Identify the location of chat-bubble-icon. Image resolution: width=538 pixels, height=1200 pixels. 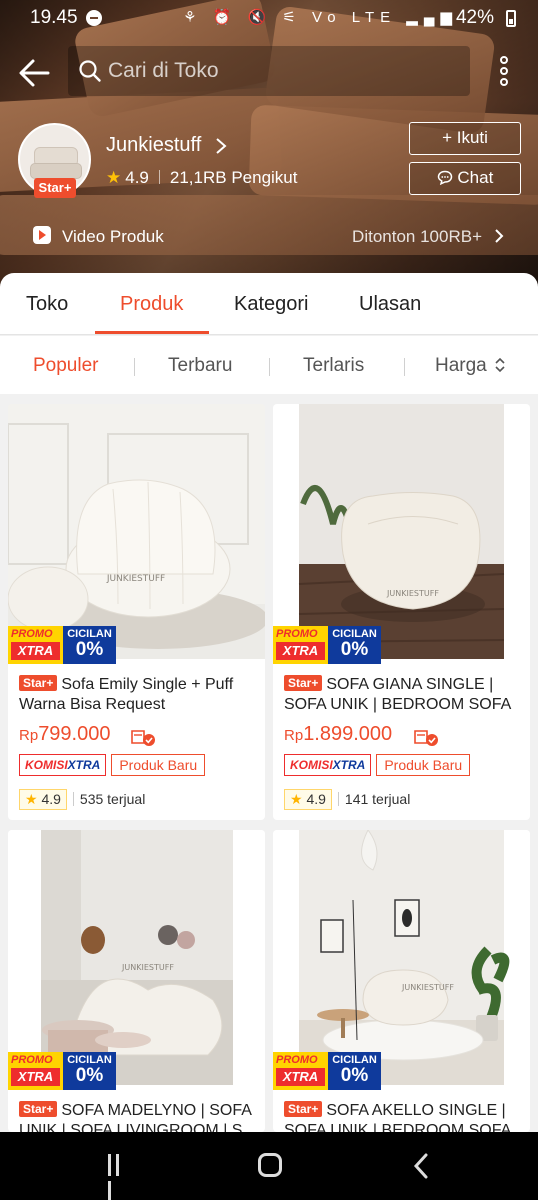
(444, 178).